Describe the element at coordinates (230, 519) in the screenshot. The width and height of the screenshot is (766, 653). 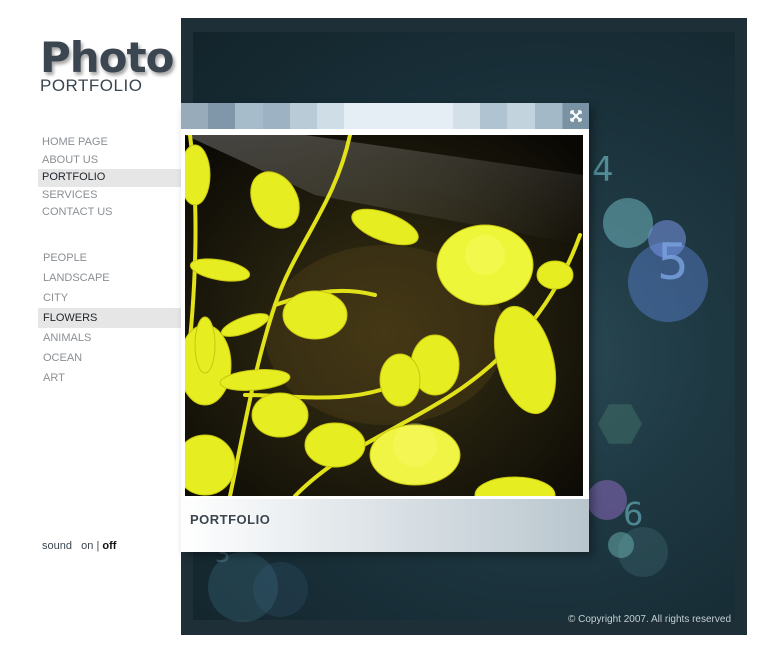
I see `window-title-label: PORTFOLIO` at that location.